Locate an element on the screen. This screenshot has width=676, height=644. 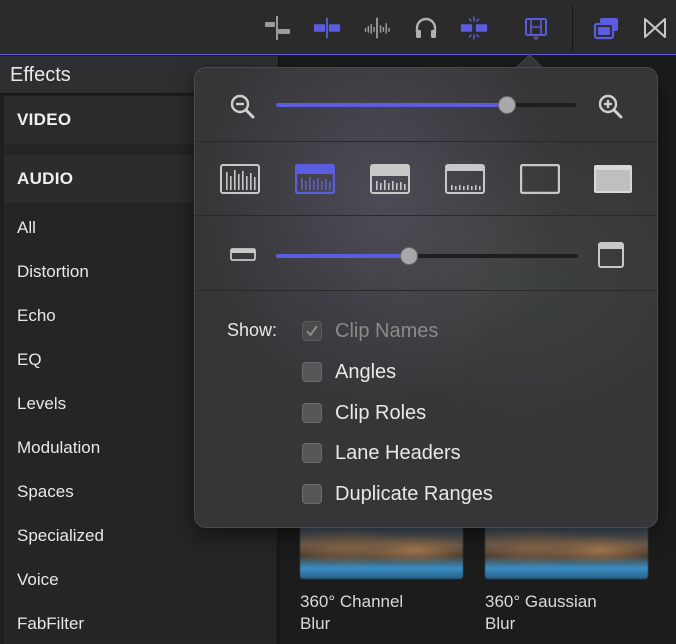
clip-roles-checkbox is located at coordinates (312, 413).